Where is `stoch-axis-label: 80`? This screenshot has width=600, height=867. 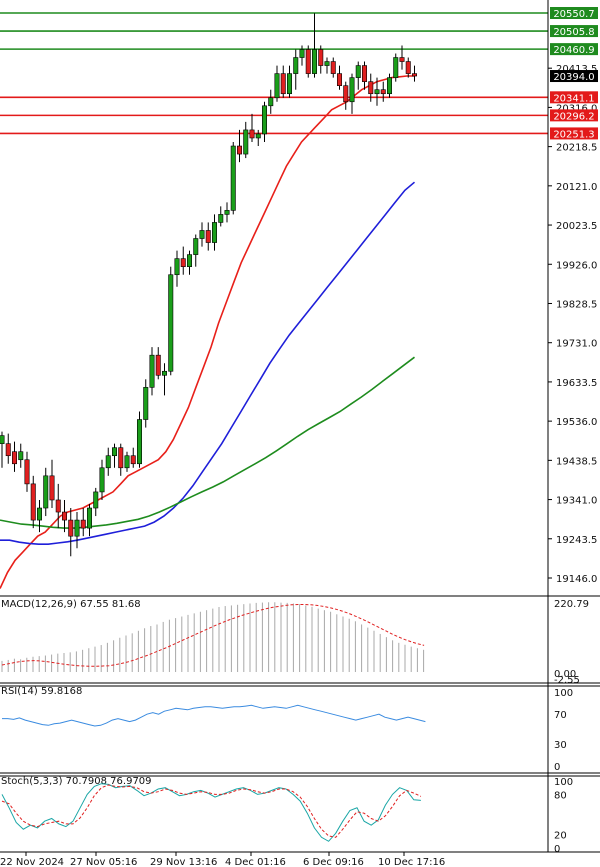 stoch-axis-label: 80 is located at coordinates (560, 795).